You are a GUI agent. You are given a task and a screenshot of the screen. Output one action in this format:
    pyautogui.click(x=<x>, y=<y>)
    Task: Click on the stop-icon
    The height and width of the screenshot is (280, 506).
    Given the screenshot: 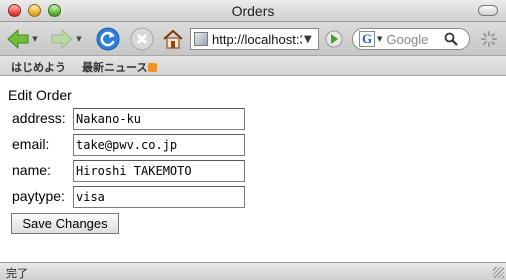 What is the action you would take?
    pyautogui.click(x=142, y=39)
    